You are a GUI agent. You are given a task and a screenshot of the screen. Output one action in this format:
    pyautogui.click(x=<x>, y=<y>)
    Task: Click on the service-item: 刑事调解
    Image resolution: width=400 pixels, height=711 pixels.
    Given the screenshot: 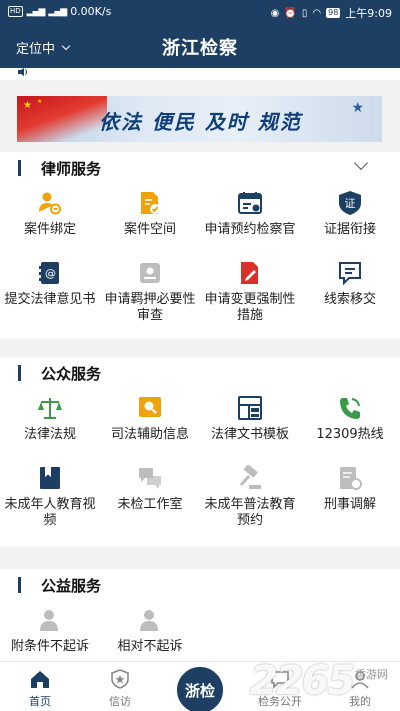 What is the action you would take?
    pyautogui.click(x=350, y=500)
    